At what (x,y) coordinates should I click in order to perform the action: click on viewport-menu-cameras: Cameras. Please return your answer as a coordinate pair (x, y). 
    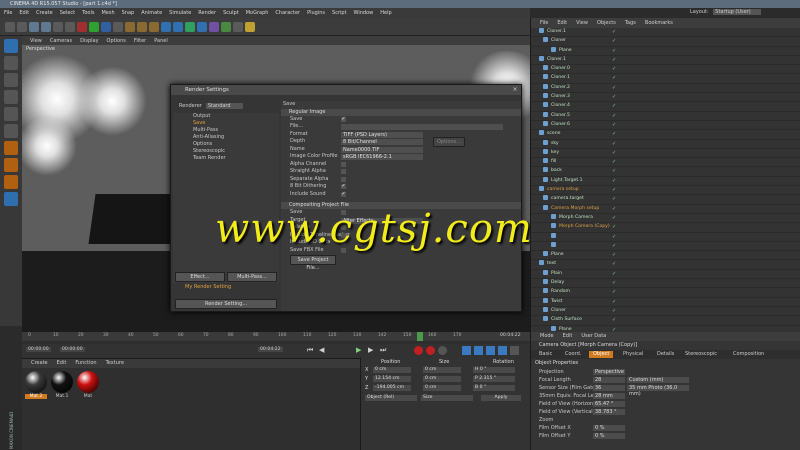
    Looking at the image, I should click on (61, 41).